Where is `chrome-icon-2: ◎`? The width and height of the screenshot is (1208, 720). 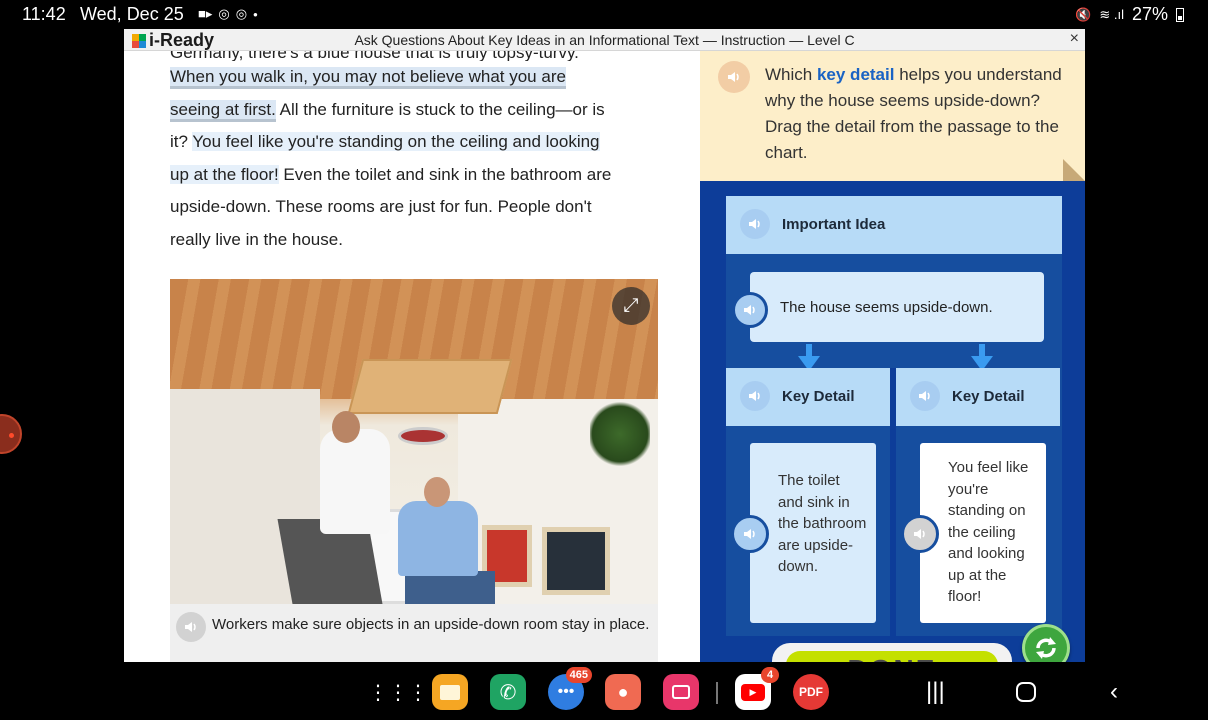
chrome-icon-2: ◎ is located at coordinates (241, 13).